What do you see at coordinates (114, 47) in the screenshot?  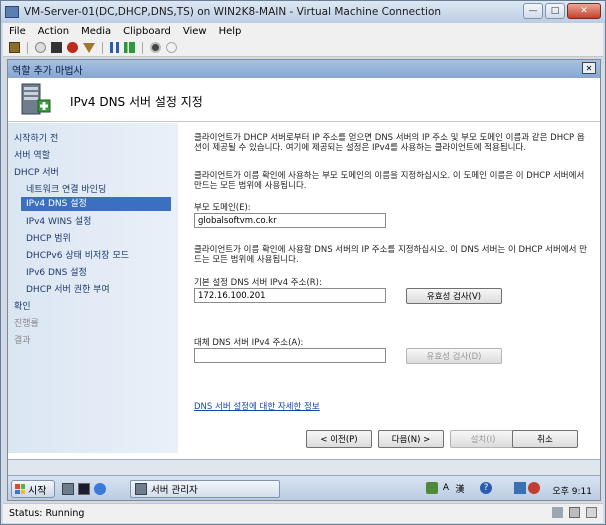 I see `pause-icon` at bounding box center [114, 47].